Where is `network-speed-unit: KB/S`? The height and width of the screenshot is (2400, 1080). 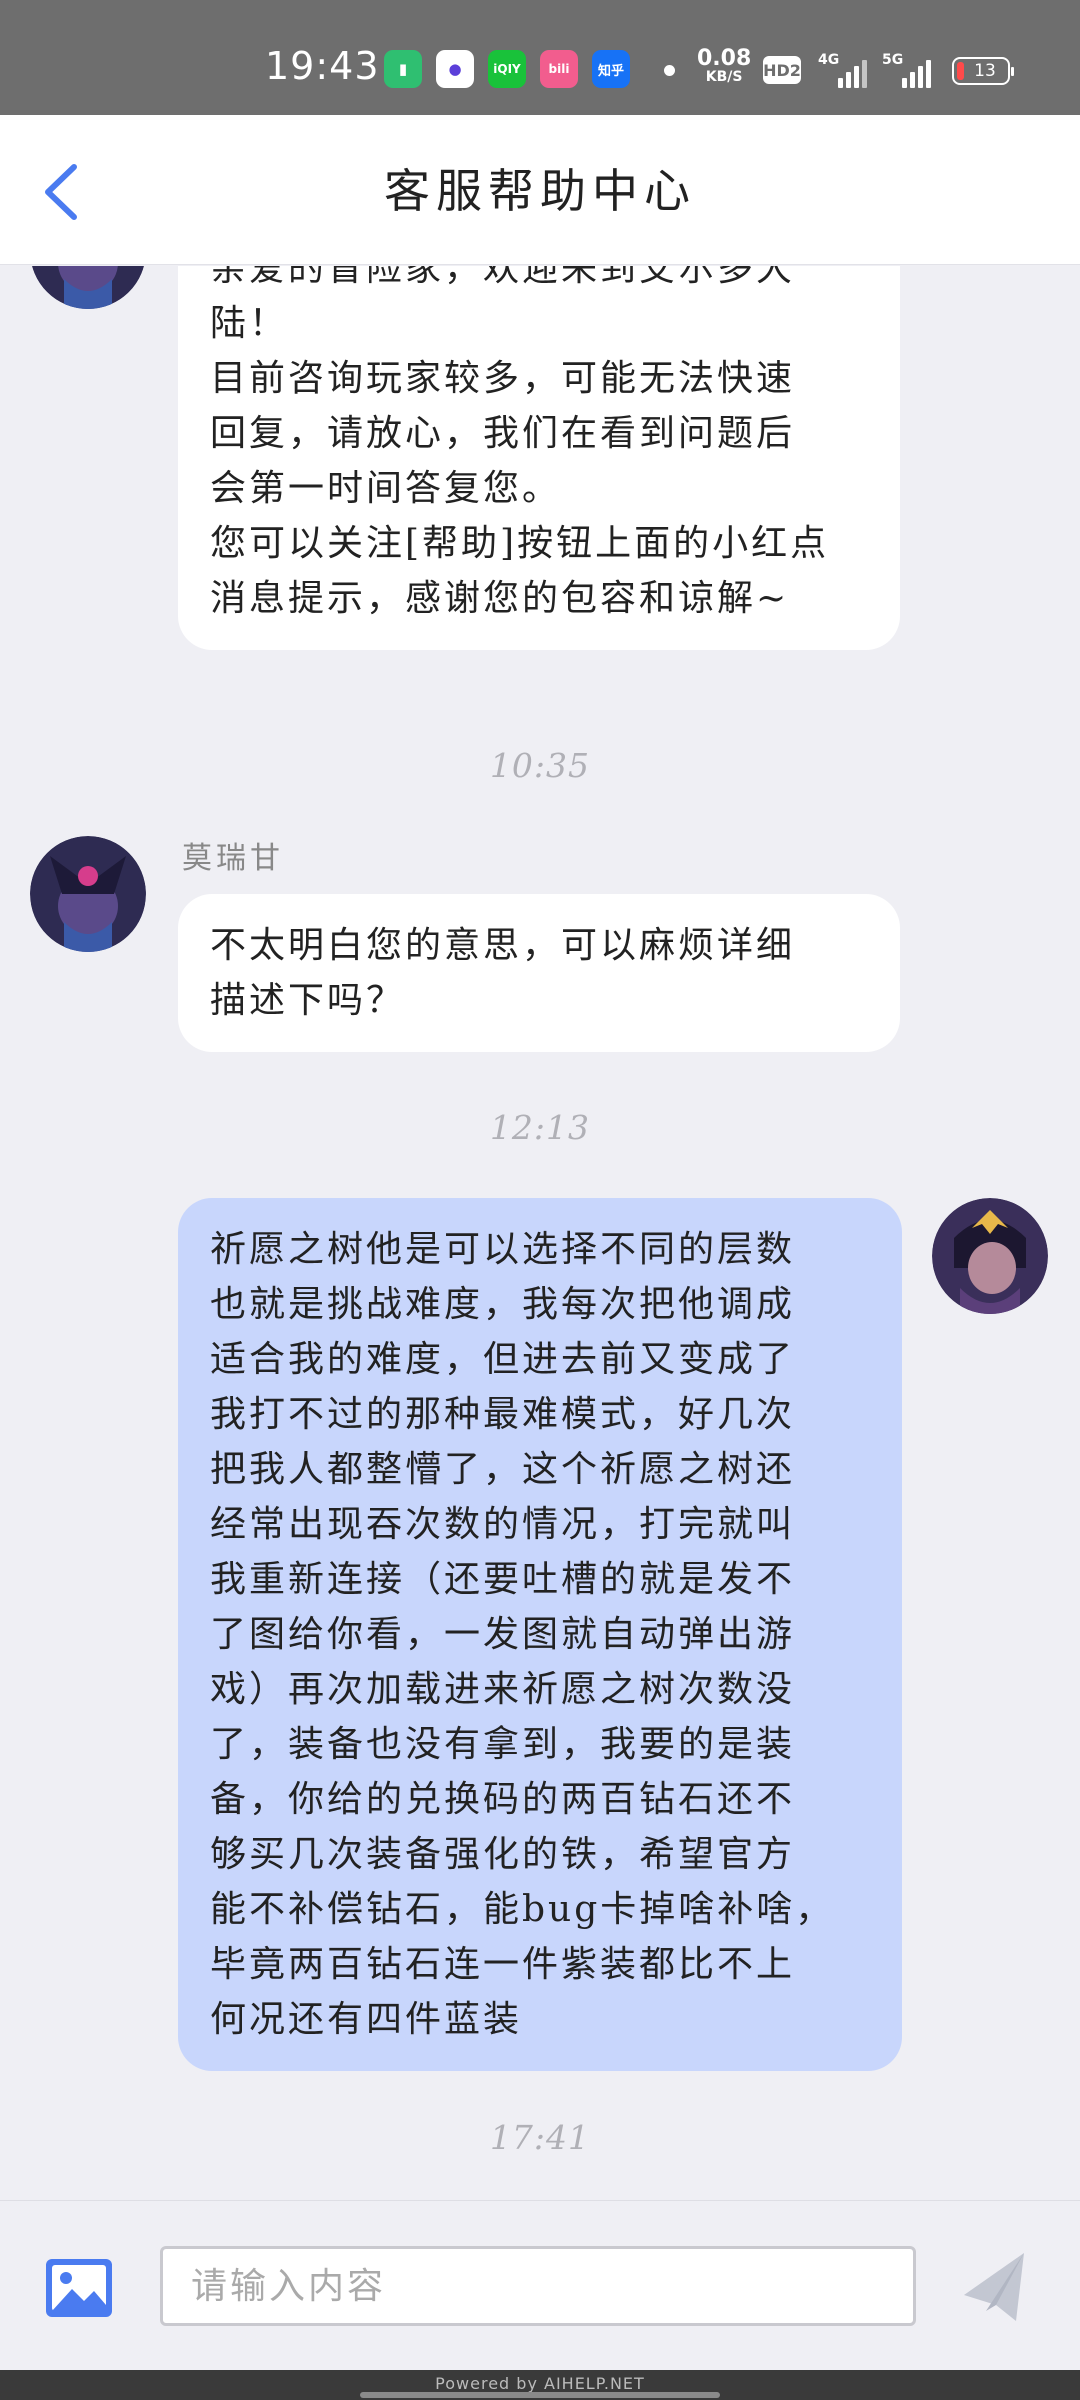 network-speed-unit: KB/S is located at coordinates (724, 77).